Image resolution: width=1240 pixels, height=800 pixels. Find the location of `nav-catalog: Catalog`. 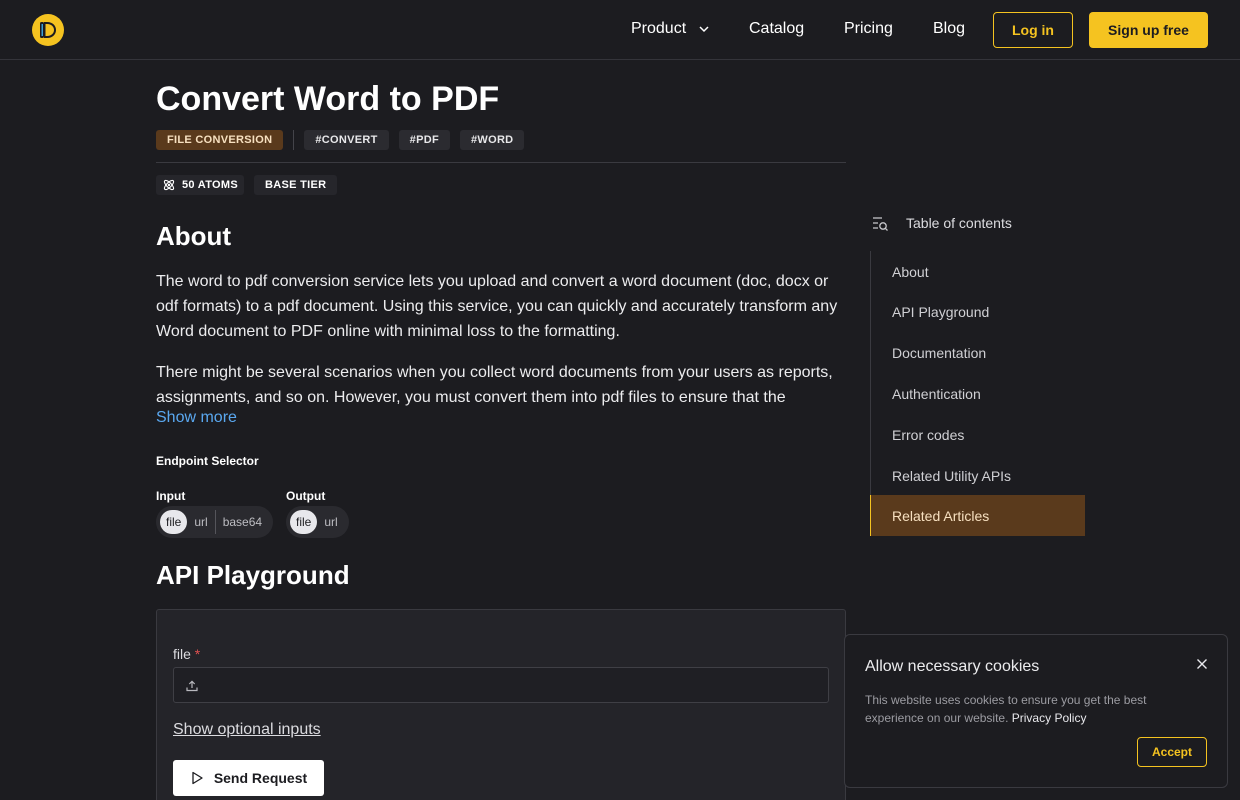

nav-catalog: Catalog is located at coordinates (776, 29).